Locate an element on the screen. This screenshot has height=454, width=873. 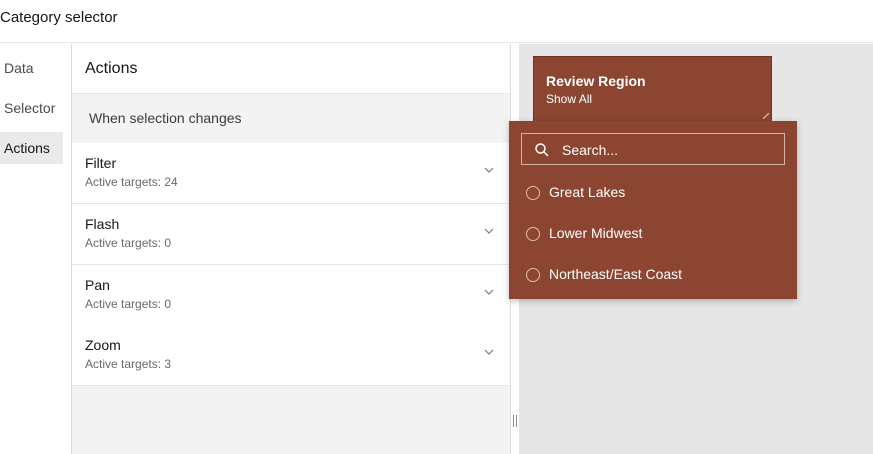
search-icon is located at coordinates (542, 150).